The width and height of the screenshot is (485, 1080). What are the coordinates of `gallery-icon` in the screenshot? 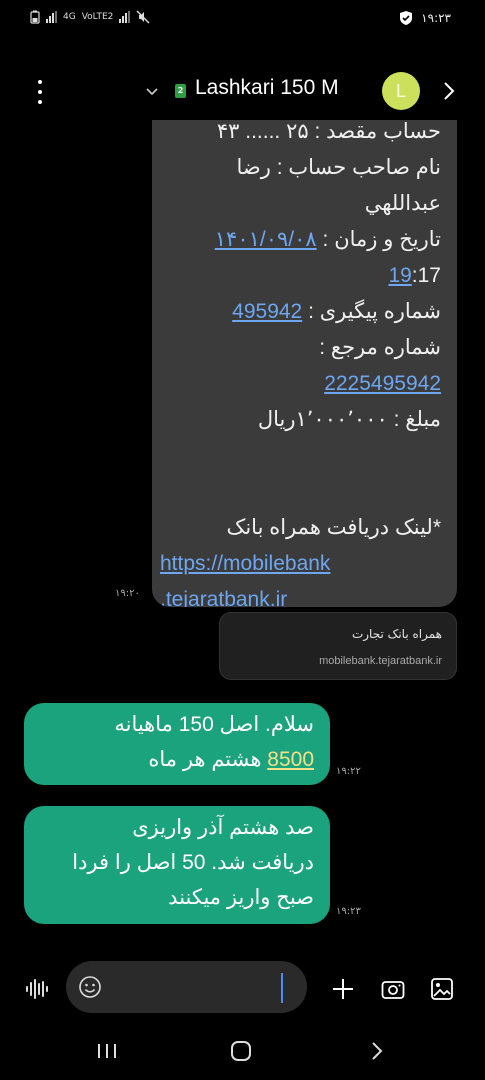 It's located at (442, 989).